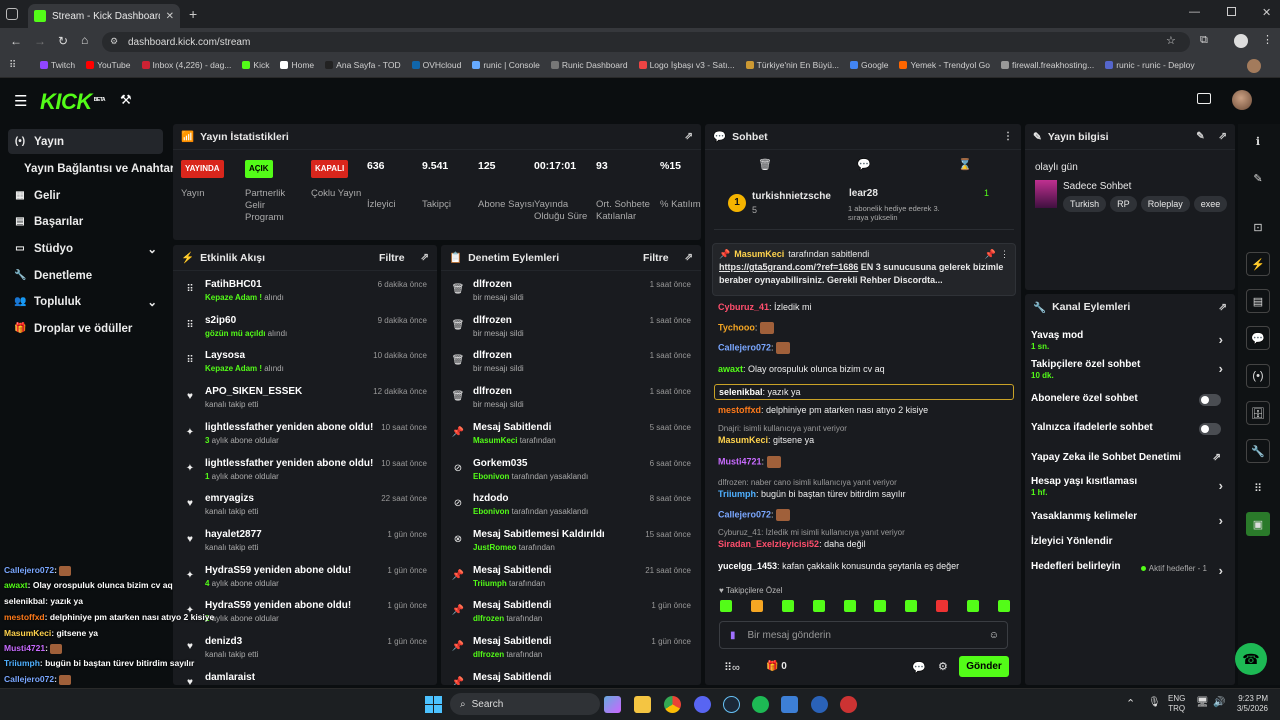 This screenshot has height=720, width=1280. Describe the element at coordinates (760, 704) in the screenshot. I see `spotify-icon` at that location.